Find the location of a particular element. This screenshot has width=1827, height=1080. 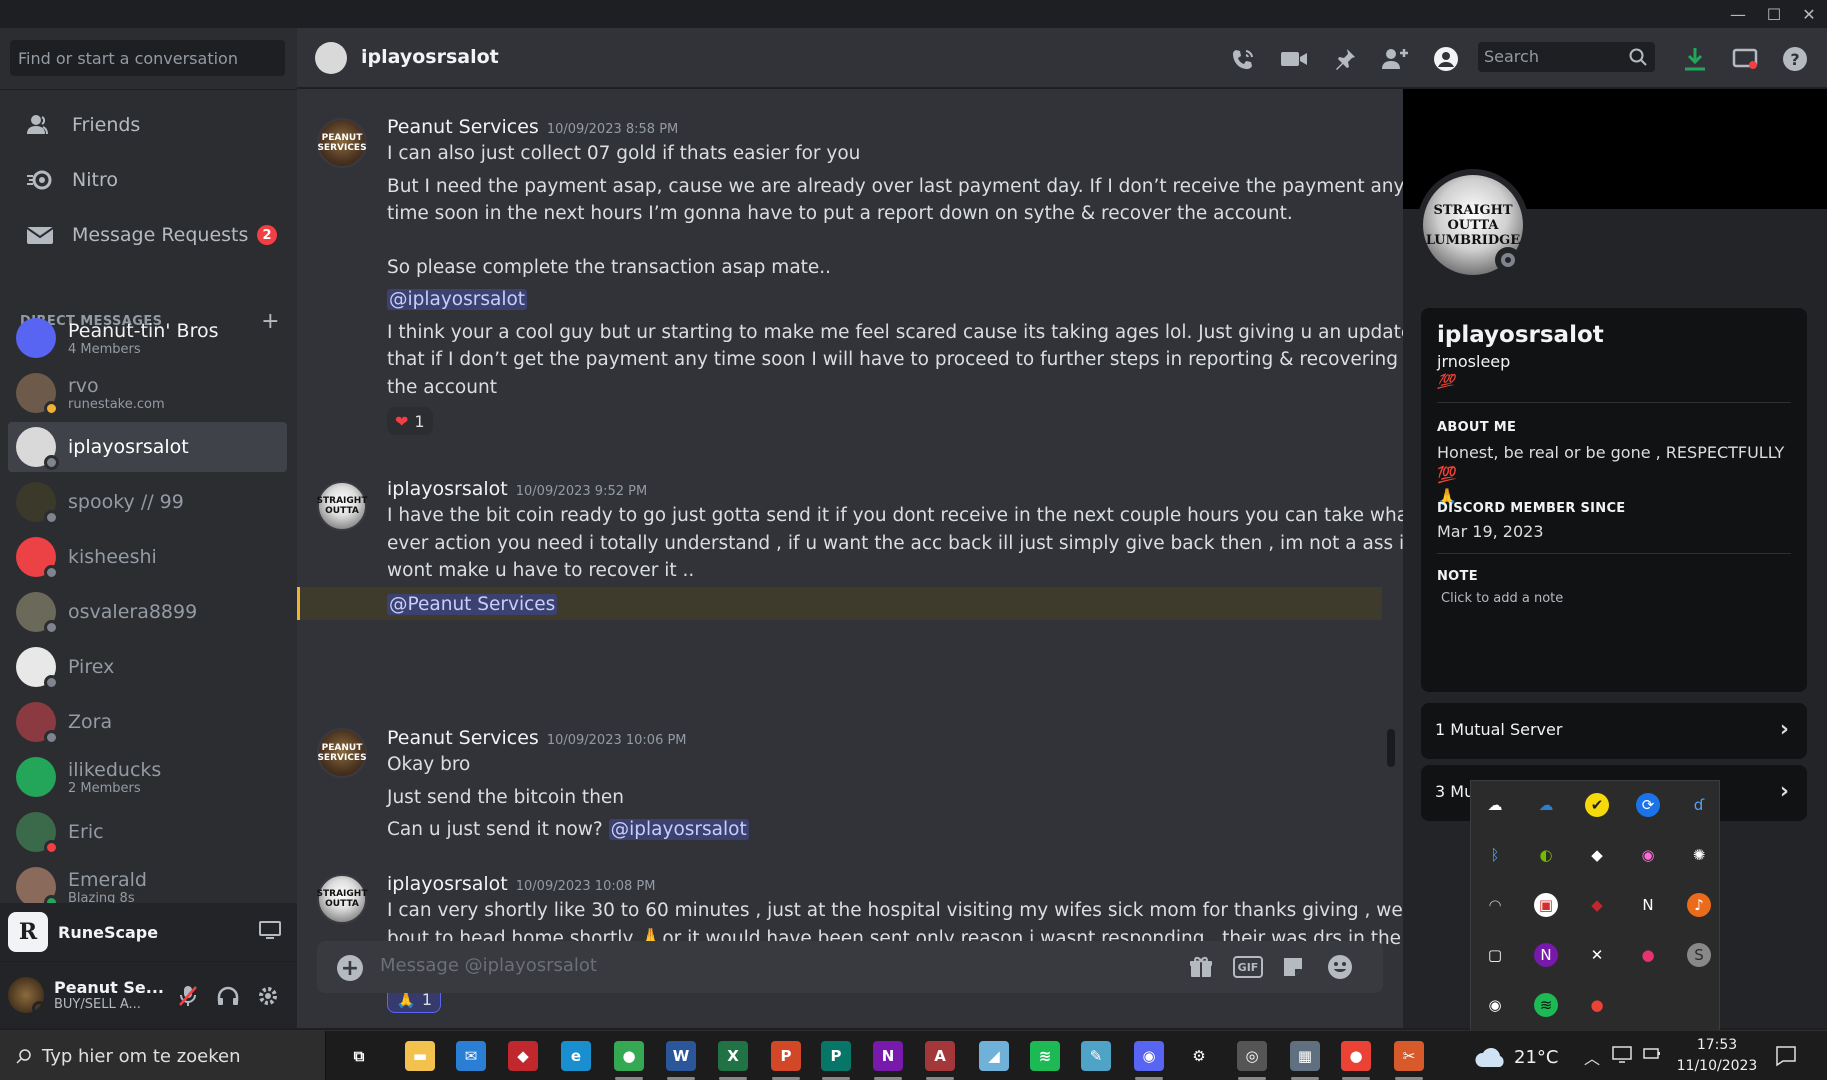

dm-item: Pirex is located at coordinates (147, 667).